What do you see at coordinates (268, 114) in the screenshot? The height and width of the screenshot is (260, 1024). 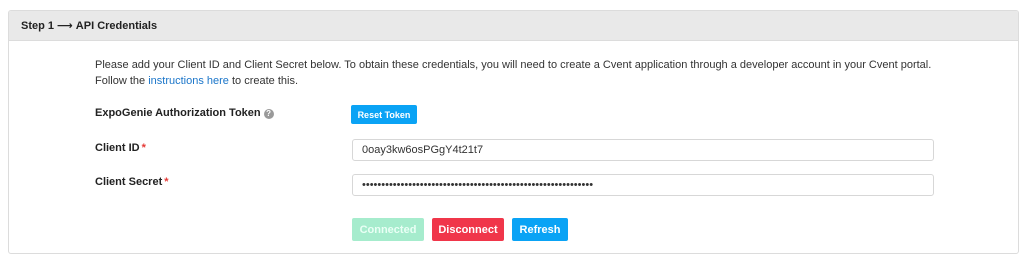 I see `question-circle-icon: ?` at bounding box center [268, 114].